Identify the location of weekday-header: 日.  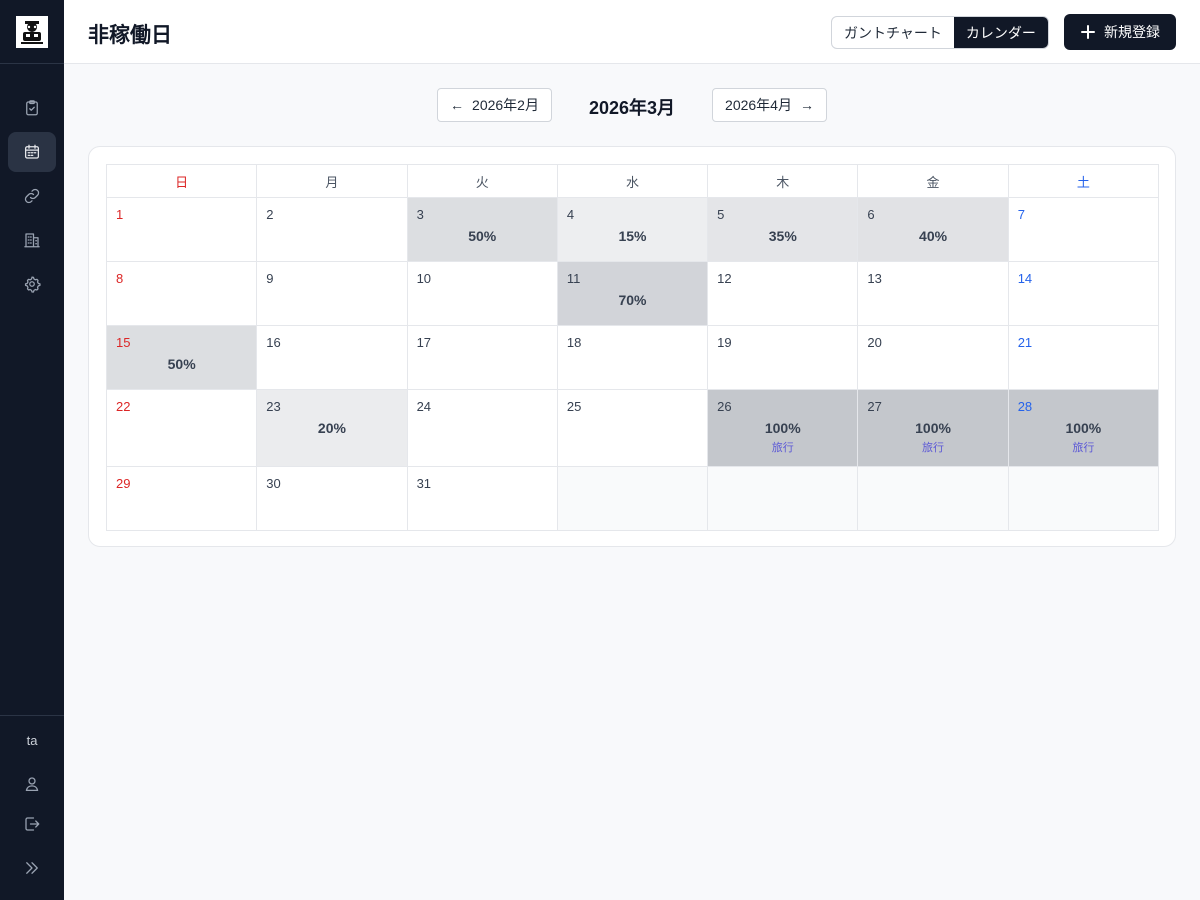
(181, 181).